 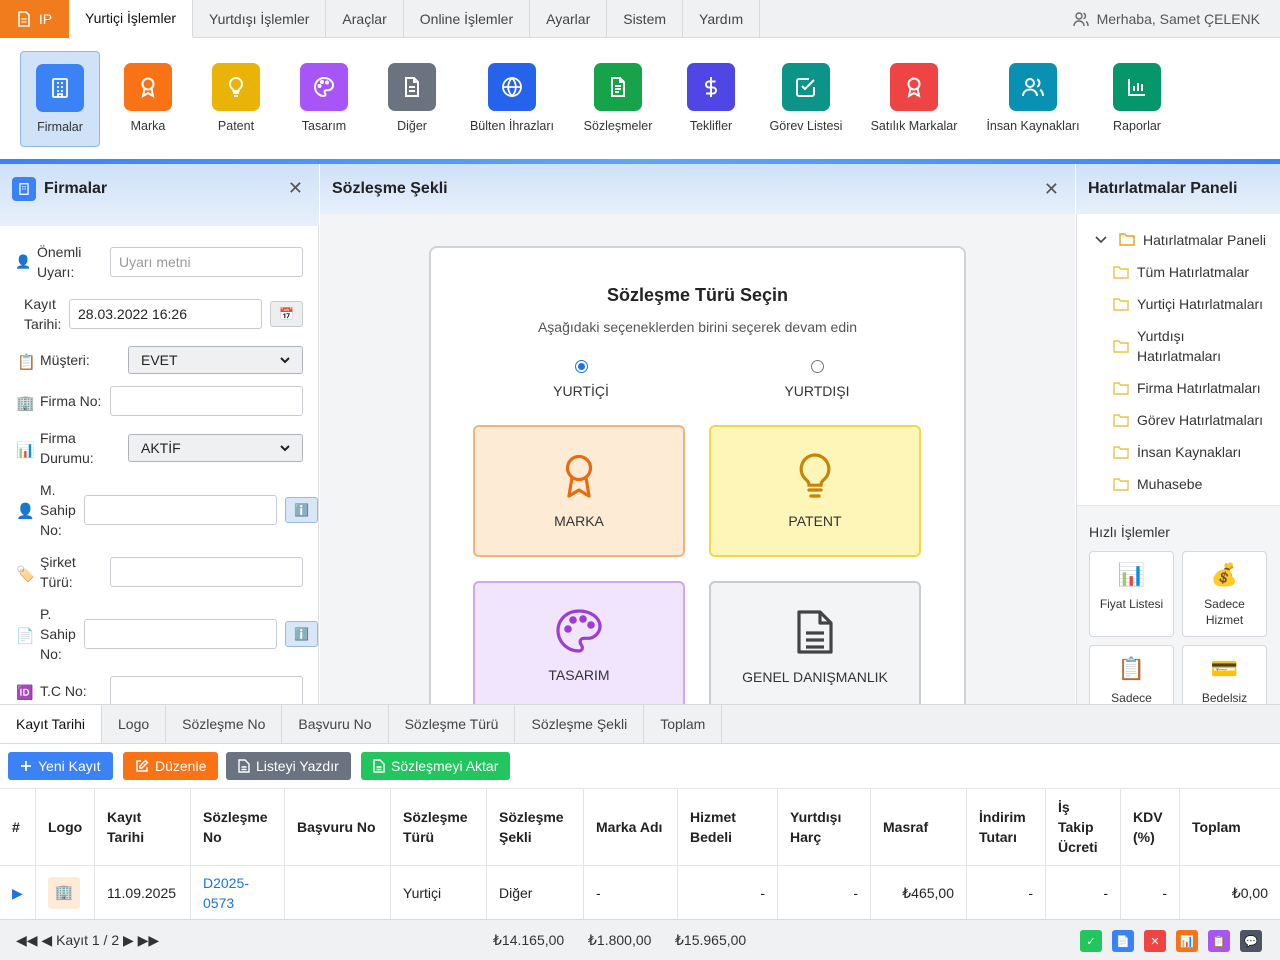 I want to click on option-tasarim: TASARIM, so click(x=579, y=647).